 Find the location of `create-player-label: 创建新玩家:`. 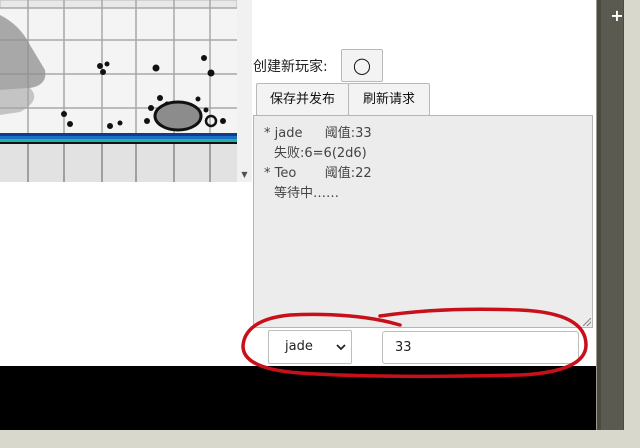

create-player-label: 创建新玩家: is located at coordinates (290, 67).